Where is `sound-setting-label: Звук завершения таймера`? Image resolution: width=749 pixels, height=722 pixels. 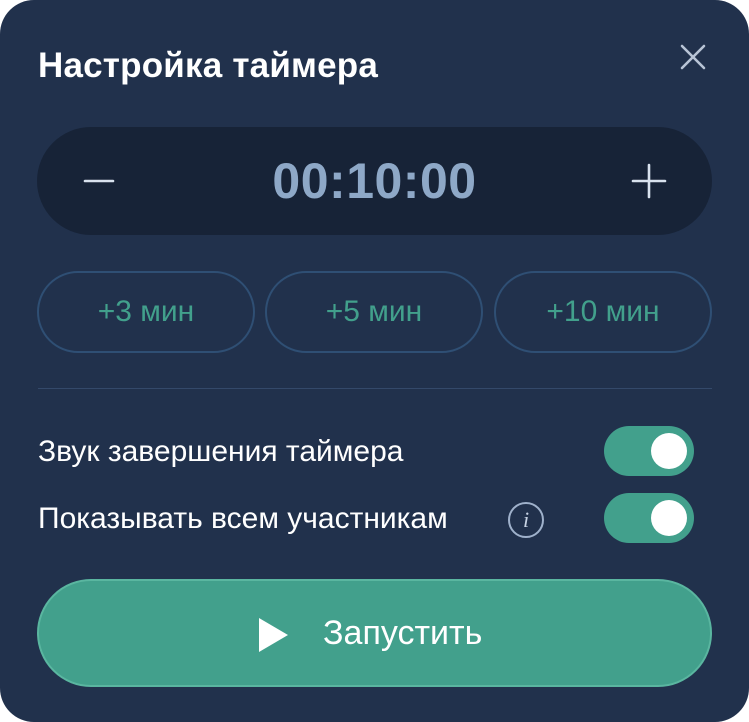 sound-setting-label: Звук завершения таймера is located at coordinates (221, 451).